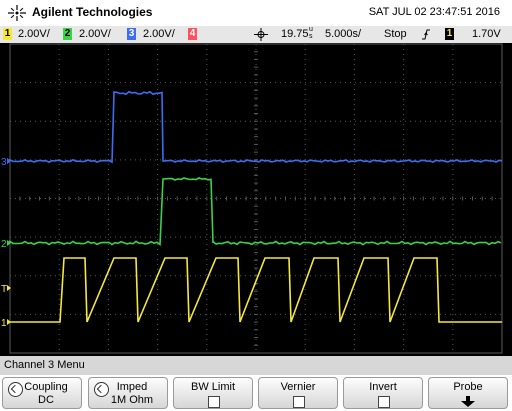 Image resolution: width=512 pixels, height=411 pixels. Describe the element at coordinates (92, 12) in the screenshot. I see `brand-name: Agilent Technologies` at that location.